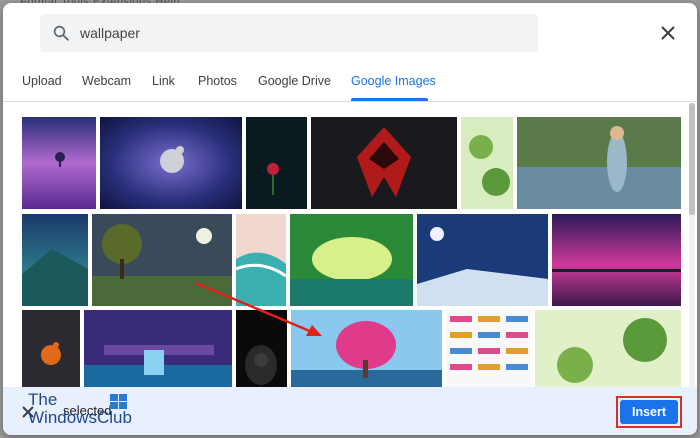 This screenshot has width=700, height=438. What do you see at coordinates (261, 260) in the screenshot?
I see `image-beach-waves` at bounding box center [261, 260].